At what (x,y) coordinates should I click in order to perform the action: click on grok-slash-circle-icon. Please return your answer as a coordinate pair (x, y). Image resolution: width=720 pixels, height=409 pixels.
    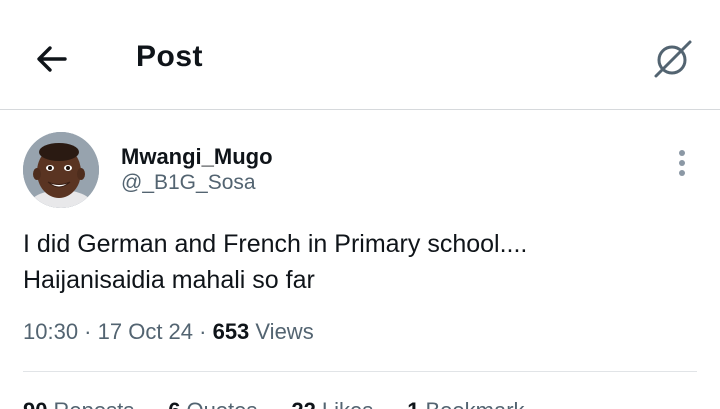
    Looking at the image, I should click on (673, 59).